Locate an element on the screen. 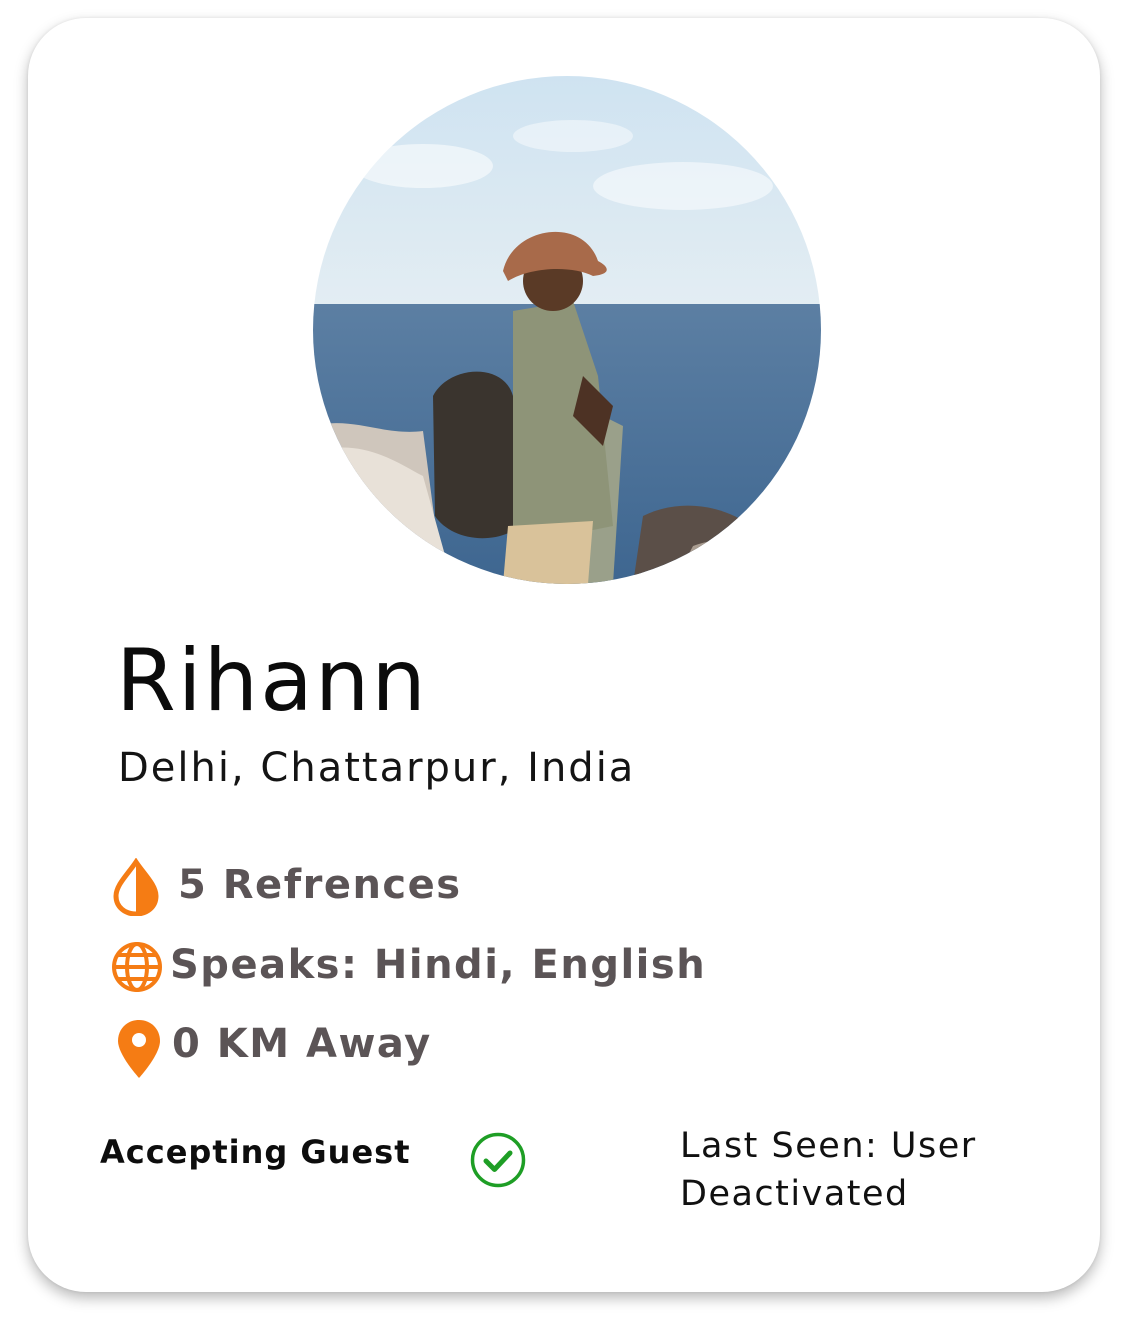 This screenshot has height=1329, width=1128. globe-icon is located at coordinates (137, 969).